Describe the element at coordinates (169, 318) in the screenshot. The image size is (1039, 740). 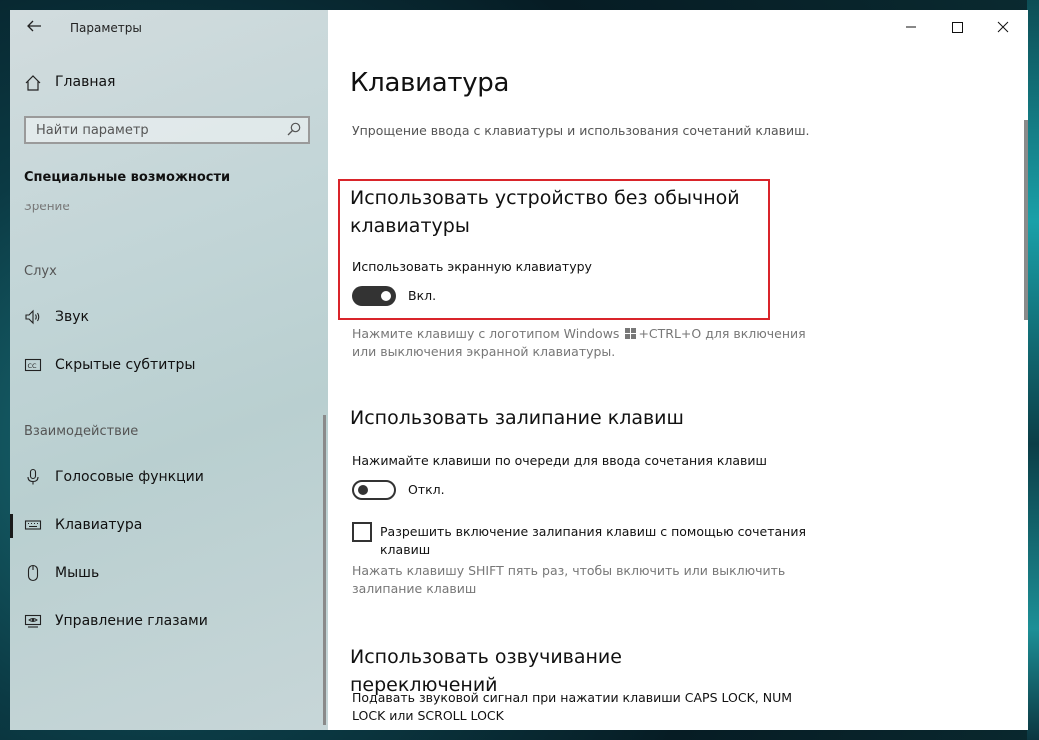
I see `sidebar-item-sound: Звук` at that location.